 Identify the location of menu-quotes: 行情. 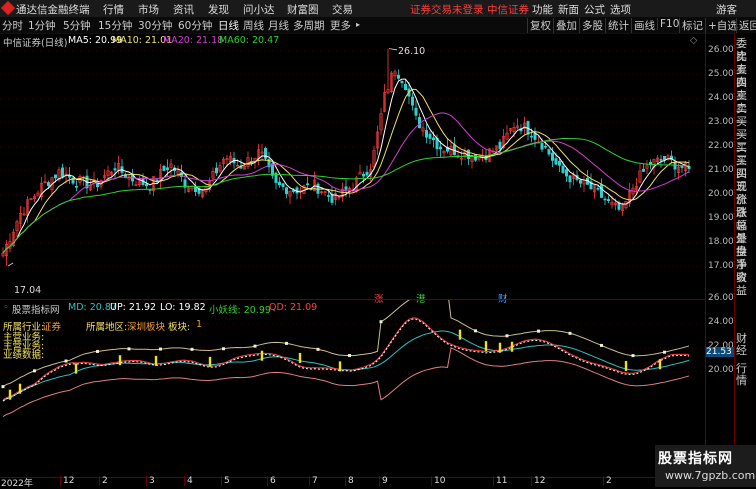
(113, 9).